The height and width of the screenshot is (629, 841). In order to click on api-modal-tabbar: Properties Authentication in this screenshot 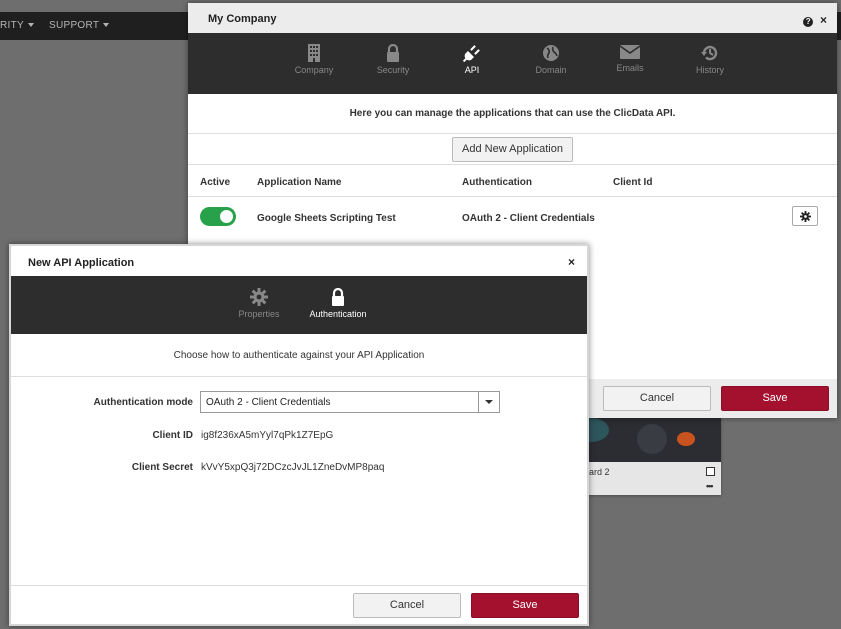, I will do `click(299, 305)`.